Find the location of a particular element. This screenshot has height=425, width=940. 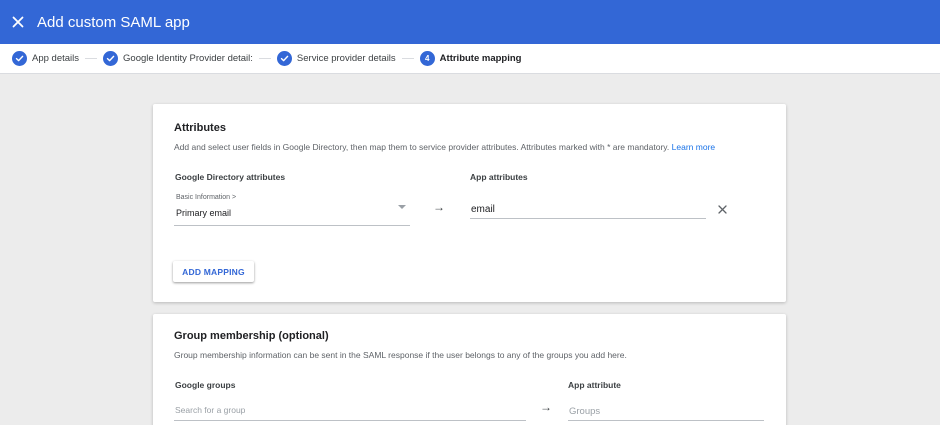

app-attribute-header: App attribute is located at coordinates (594, 385).